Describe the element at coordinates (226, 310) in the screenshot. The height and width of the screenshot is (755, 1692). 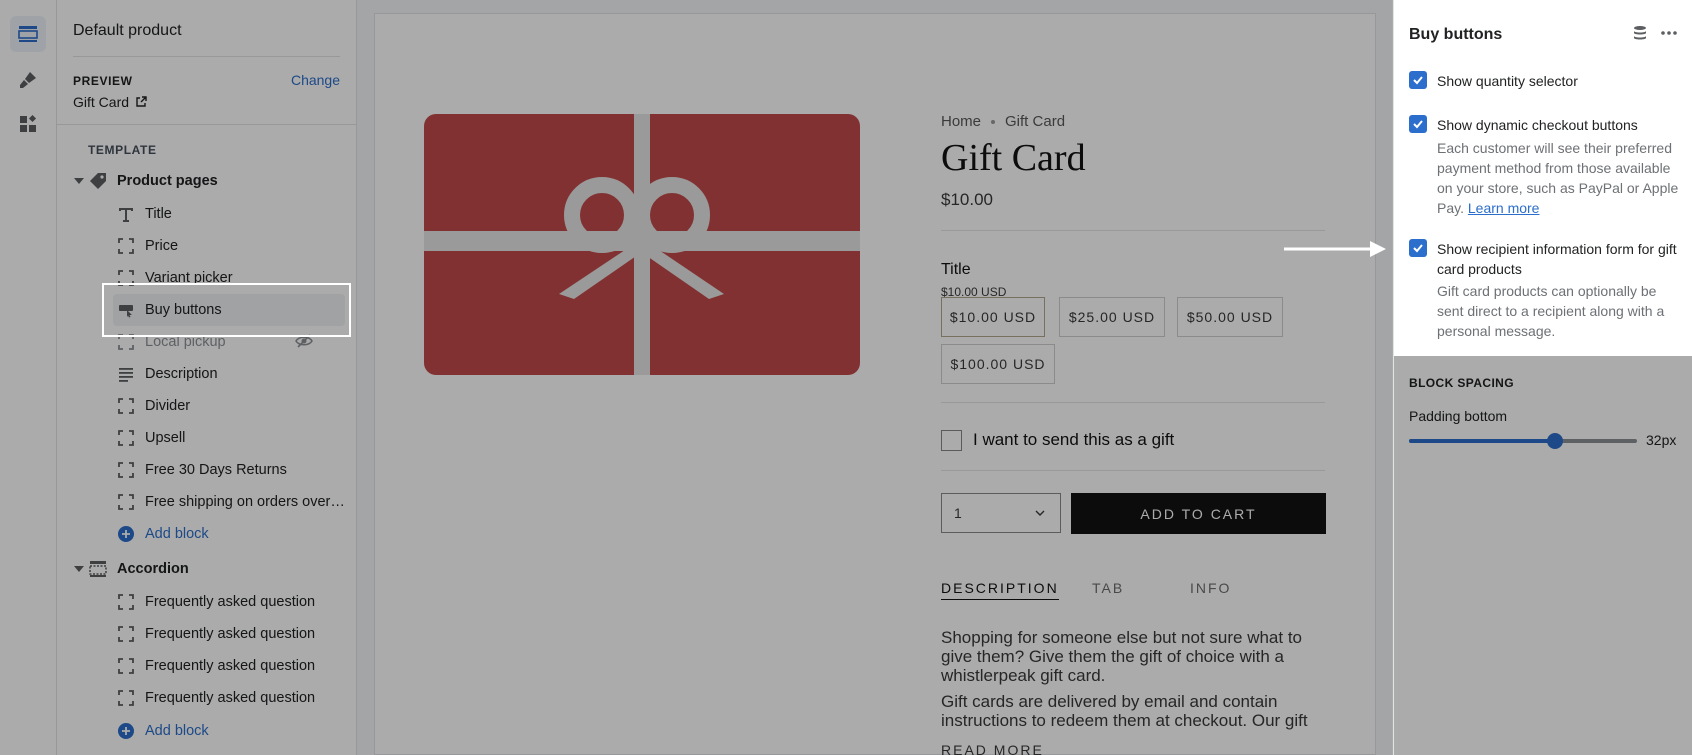
I see `callout-highlight-box` at that location.